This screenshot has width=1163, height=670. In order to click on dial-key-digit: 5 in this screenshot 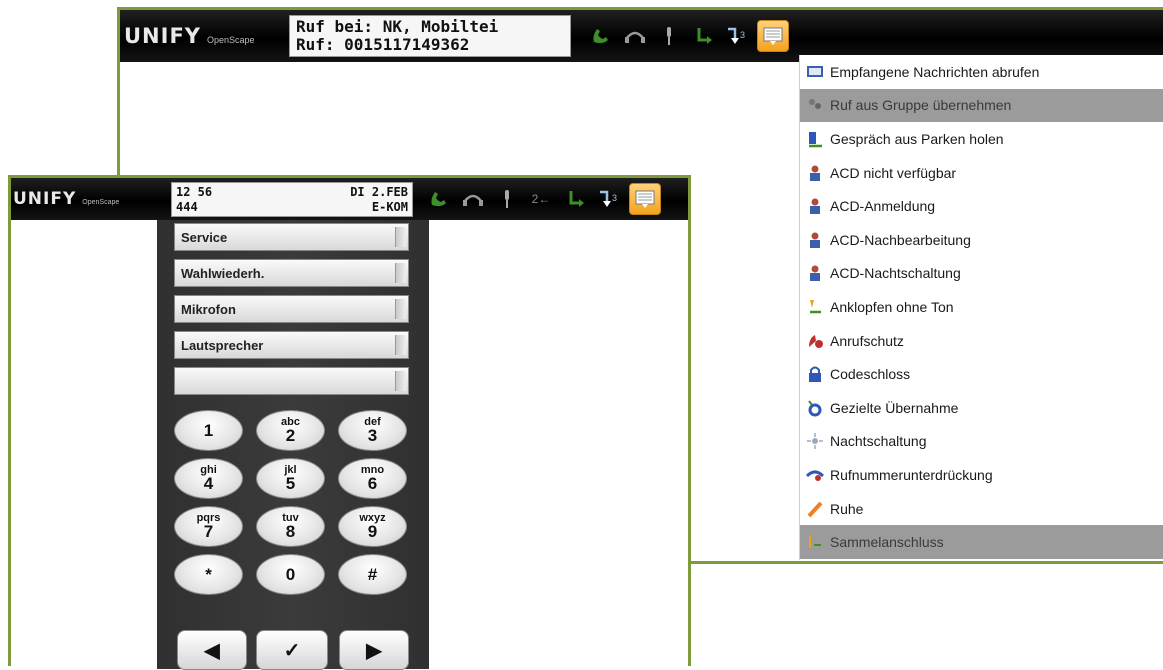, I will do `click(290, 483)`.